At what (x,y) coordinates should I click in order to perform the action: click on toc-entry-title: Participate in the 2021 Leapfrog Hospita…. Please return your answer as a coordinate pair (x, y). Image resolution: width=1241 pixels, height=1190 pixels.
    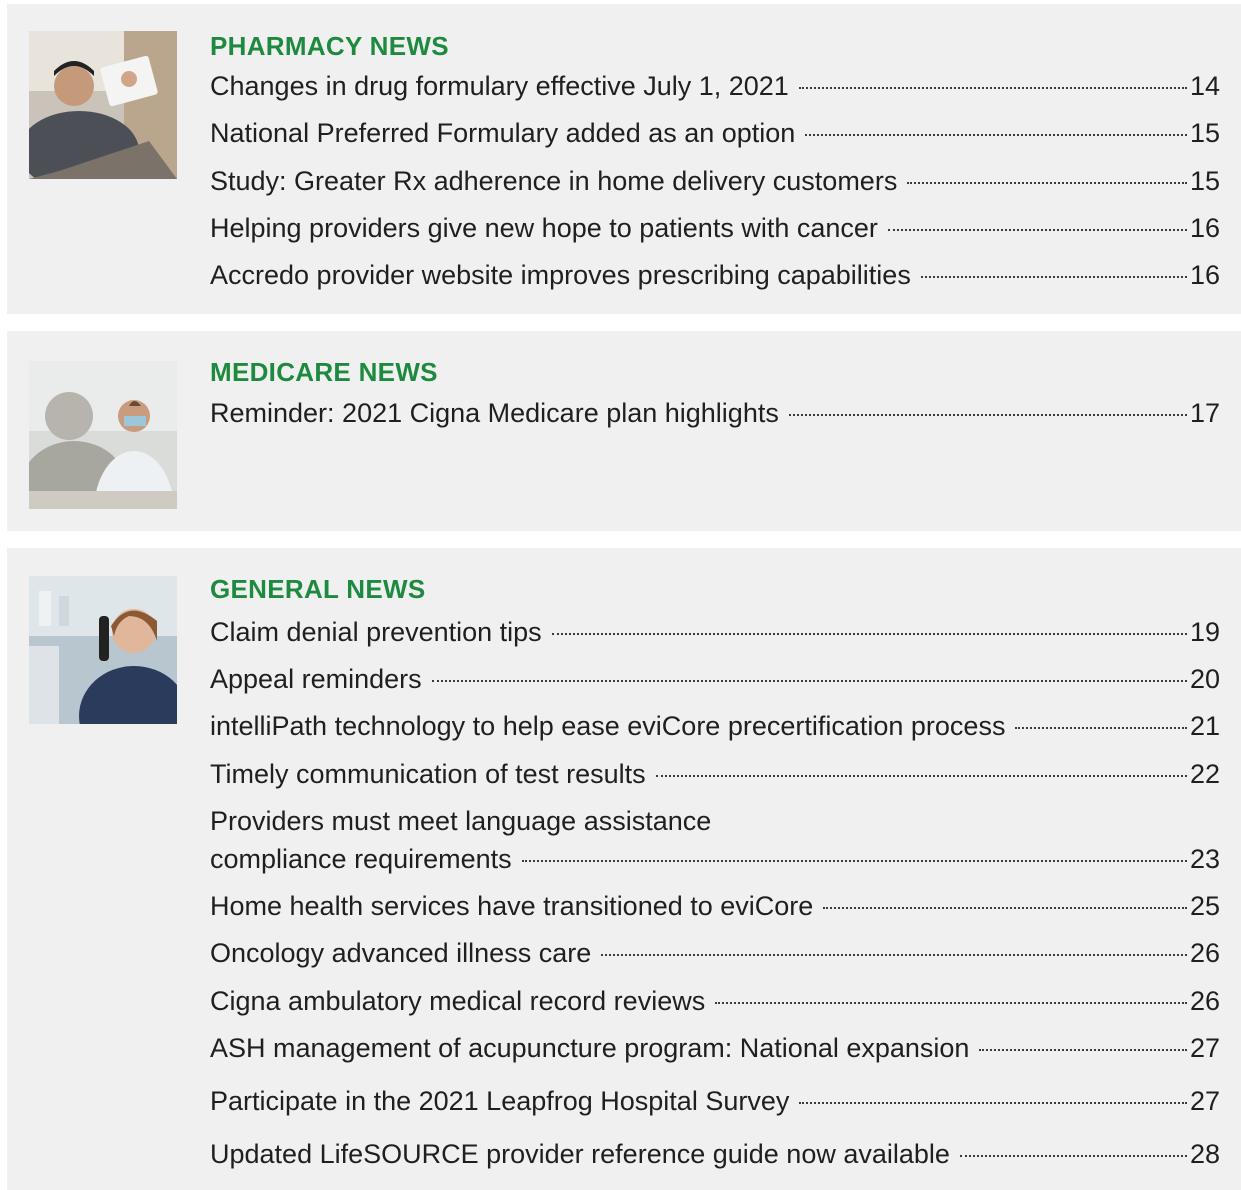
    Looking at the image, I should click on (500, 1101).